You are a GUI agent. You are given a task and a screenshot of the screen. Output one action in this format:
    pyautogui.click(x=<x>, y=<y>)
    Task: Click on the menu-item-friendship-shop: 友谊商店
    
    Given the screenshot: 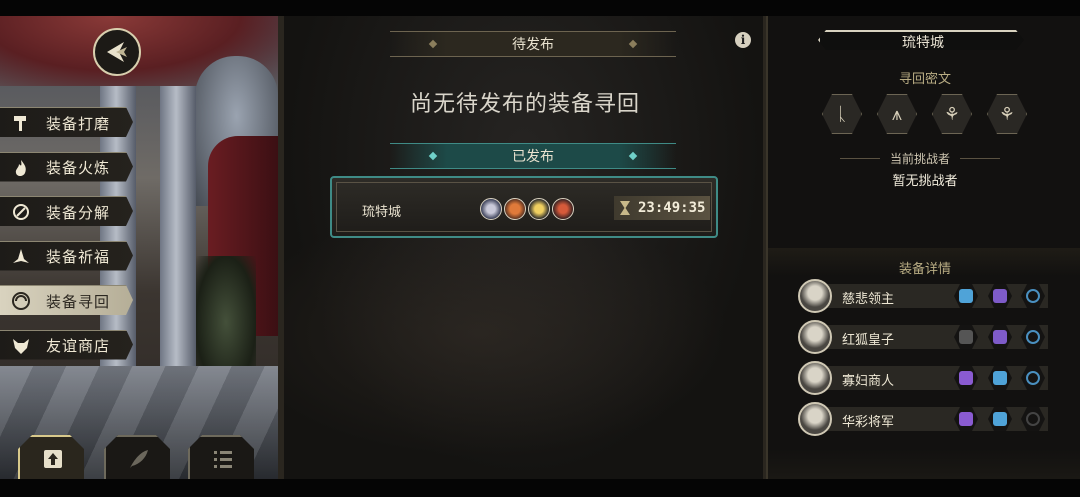 What is the action you would take?
    pyautogui.click(x=66, y=344)
    